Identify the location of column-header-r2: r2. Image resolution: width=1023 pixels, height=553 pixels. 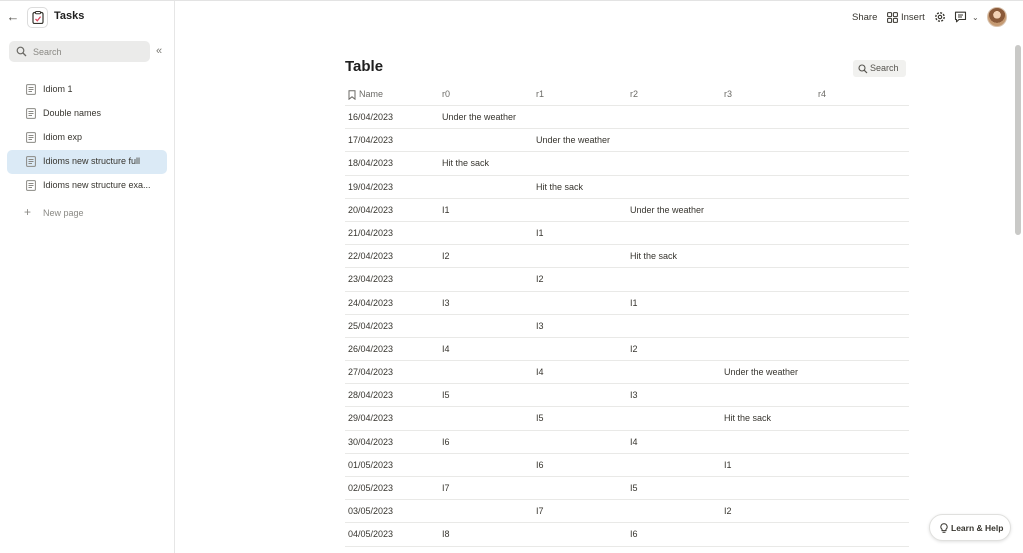
(634, 94).